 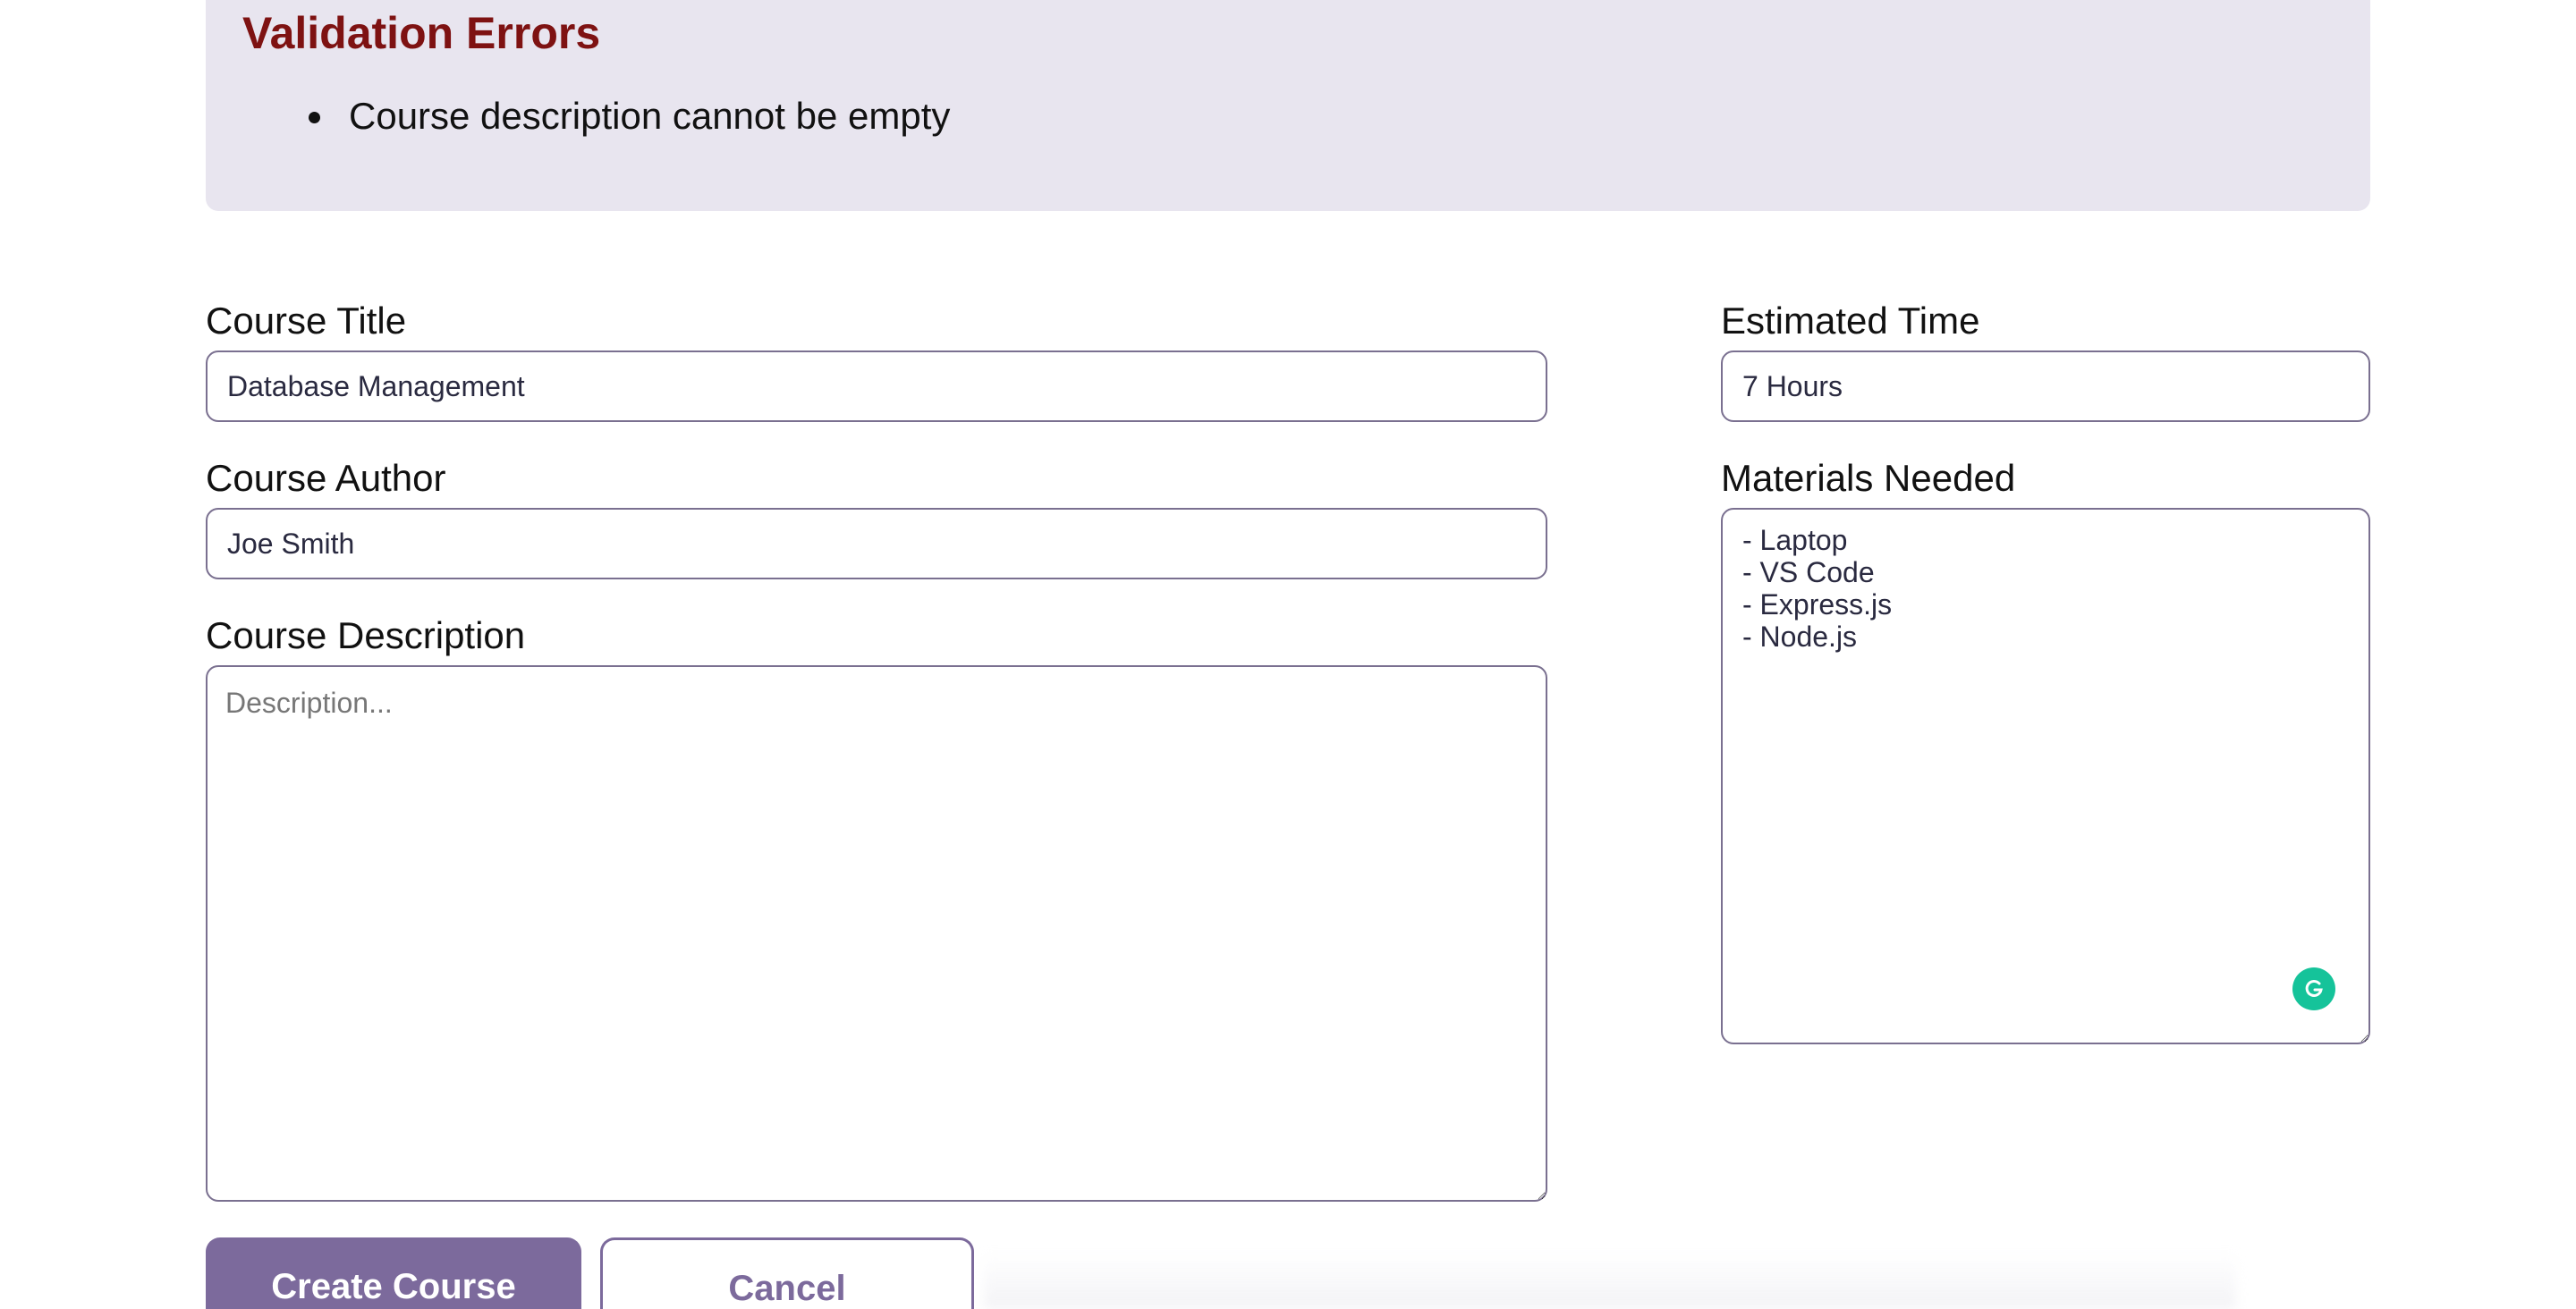 What do you see at coordinates (876, 386) in the screenshot?
I see `course-title-input` at bounding box center [876, 386].